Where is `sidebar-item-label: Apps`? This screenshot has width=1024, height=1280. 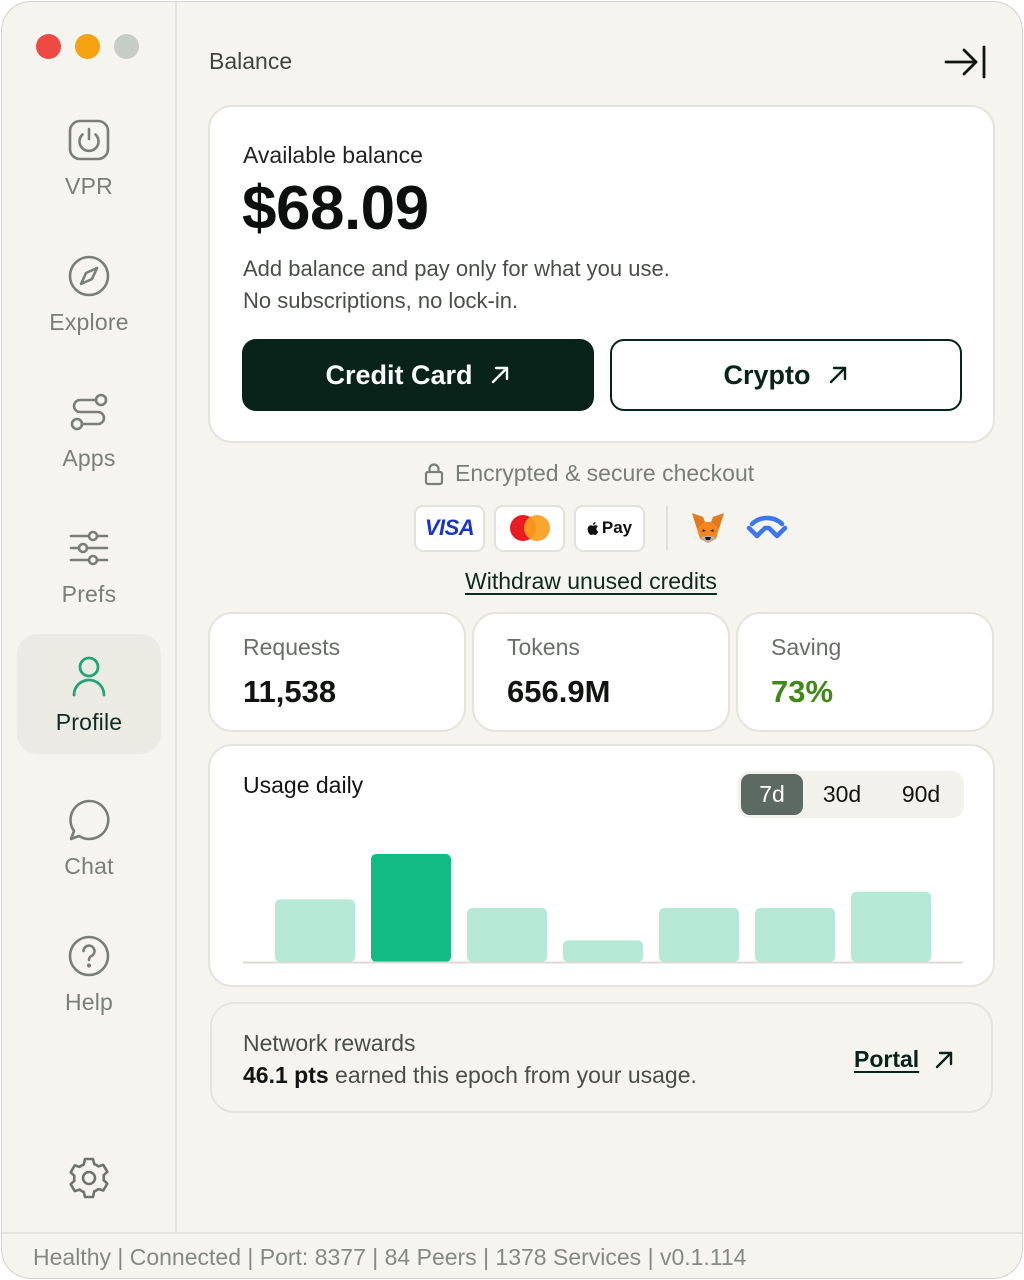
sidebar-item-label: Apps is located at coordinates (89, 457).